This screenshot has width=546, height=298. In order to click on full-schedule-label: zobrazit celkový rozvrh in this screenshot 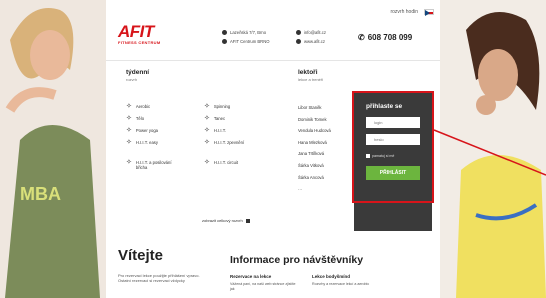, I will do `click(222, 220)`.